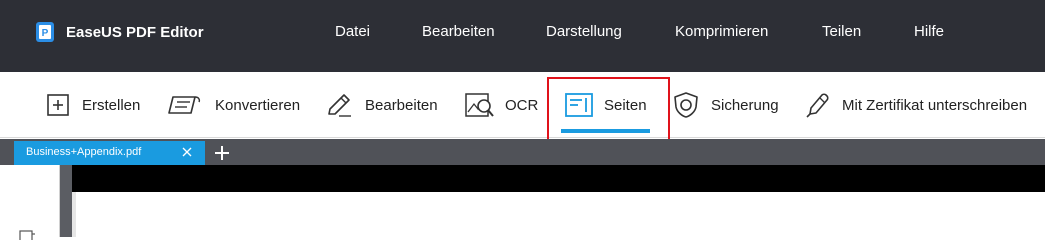 Image resolution: width=1045 pixels, height=240 pixels. What do you see at coordinates (745, 105) in the screenshot?
I see `toolbar-sicherung-label: Sicherung` at bounding box center [745, 105].